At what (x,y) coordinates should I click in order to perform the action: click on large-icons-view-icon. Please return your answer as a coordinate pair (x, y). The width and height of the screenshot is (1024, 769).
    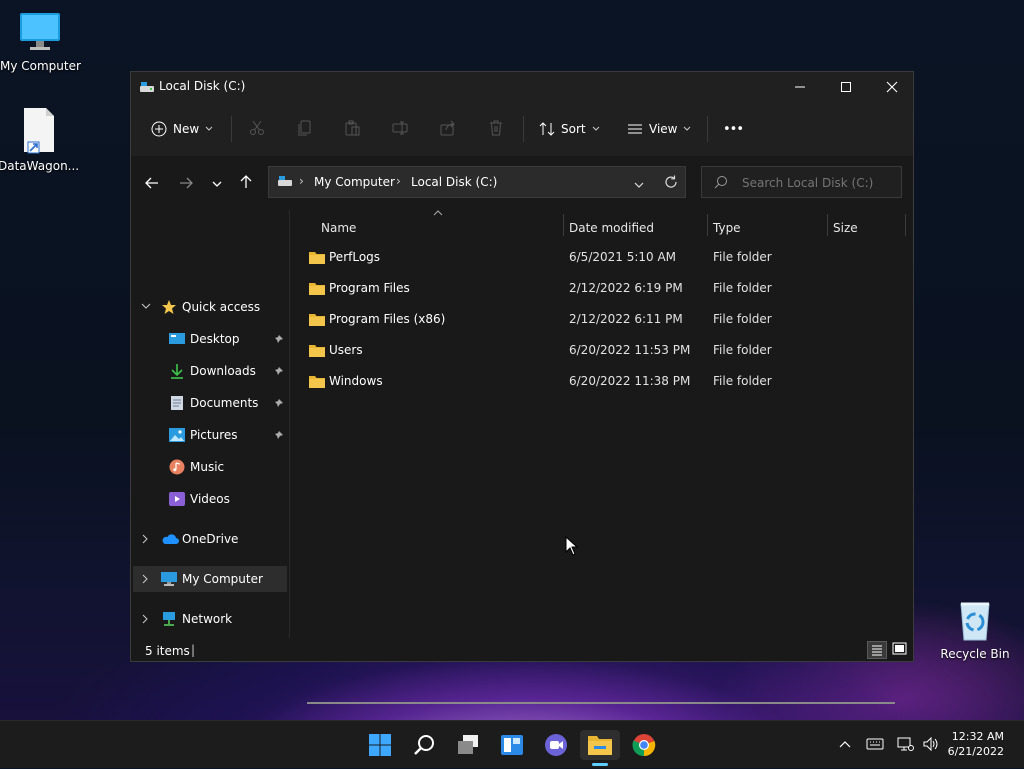
    Looking at the image, I should click on (900, 650).